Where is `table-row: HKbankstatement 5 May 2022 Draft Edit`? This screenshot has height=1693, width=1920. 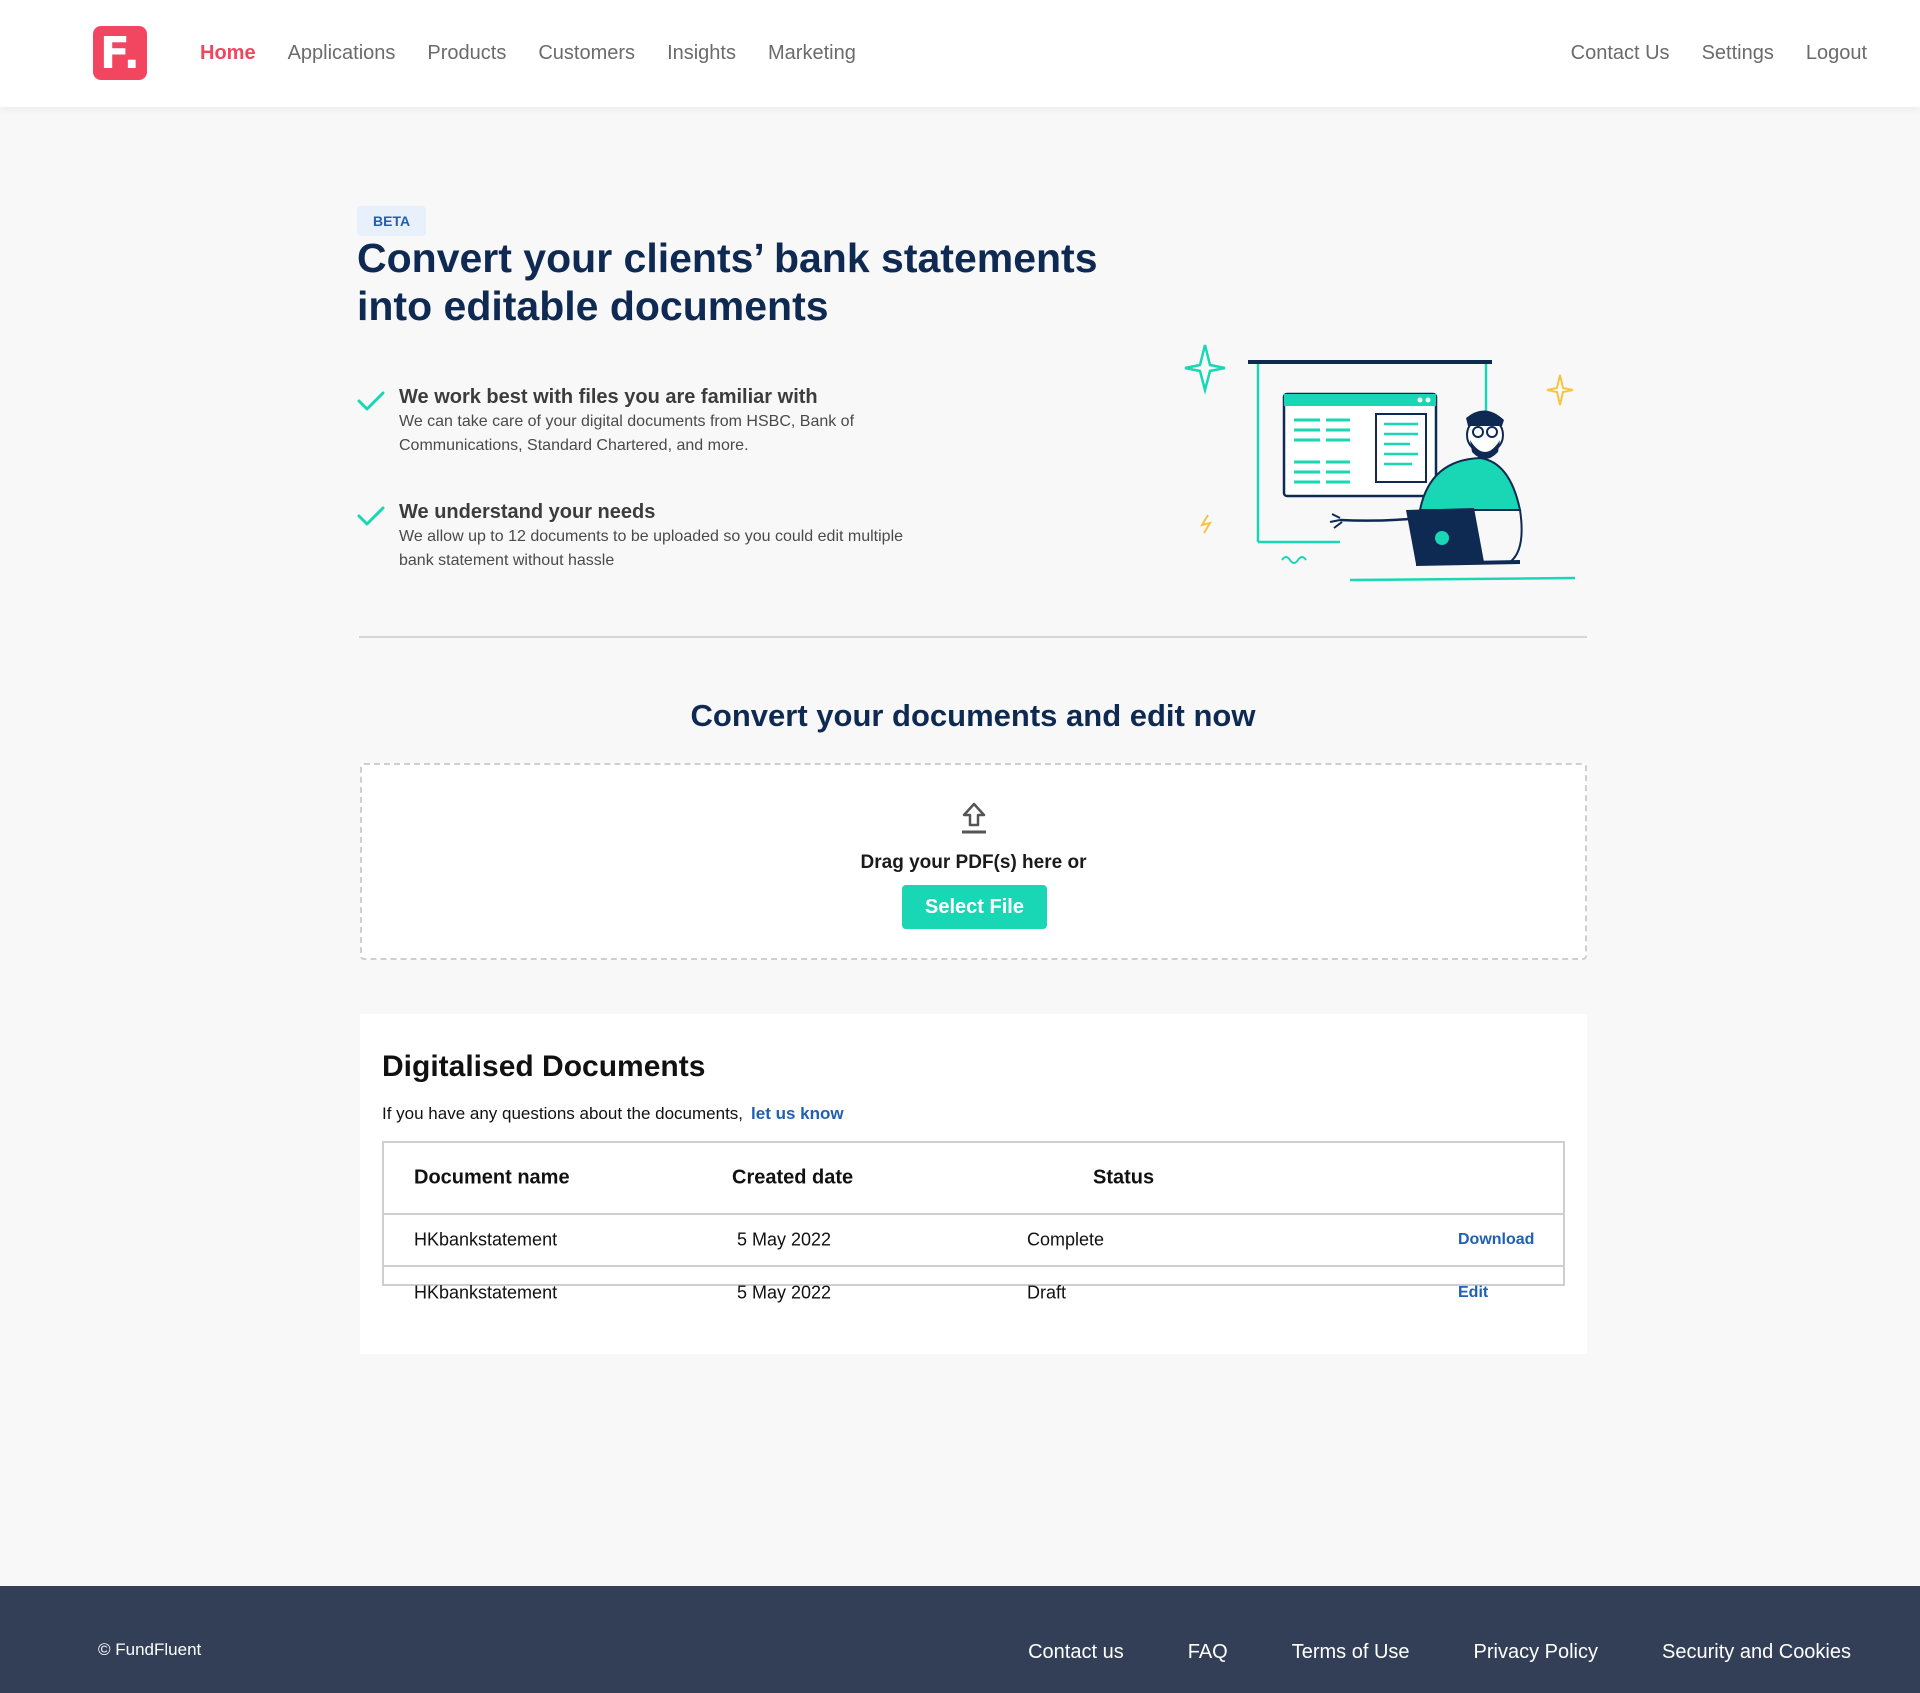
table-row: HKbankstatement 5 May 2022 Draft Edit is located at coordinates (973, 1293).